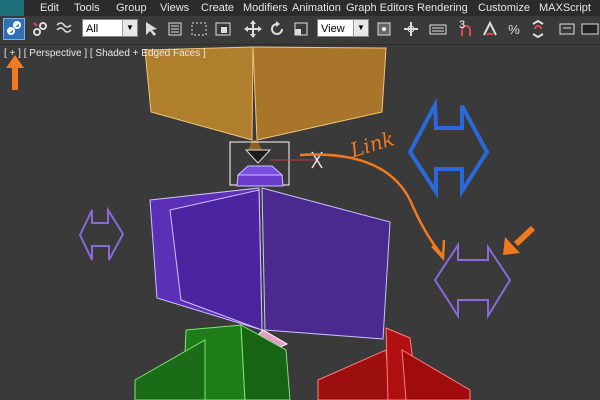  I want to click on purple-double-arrow-icon, so click(101, 233).